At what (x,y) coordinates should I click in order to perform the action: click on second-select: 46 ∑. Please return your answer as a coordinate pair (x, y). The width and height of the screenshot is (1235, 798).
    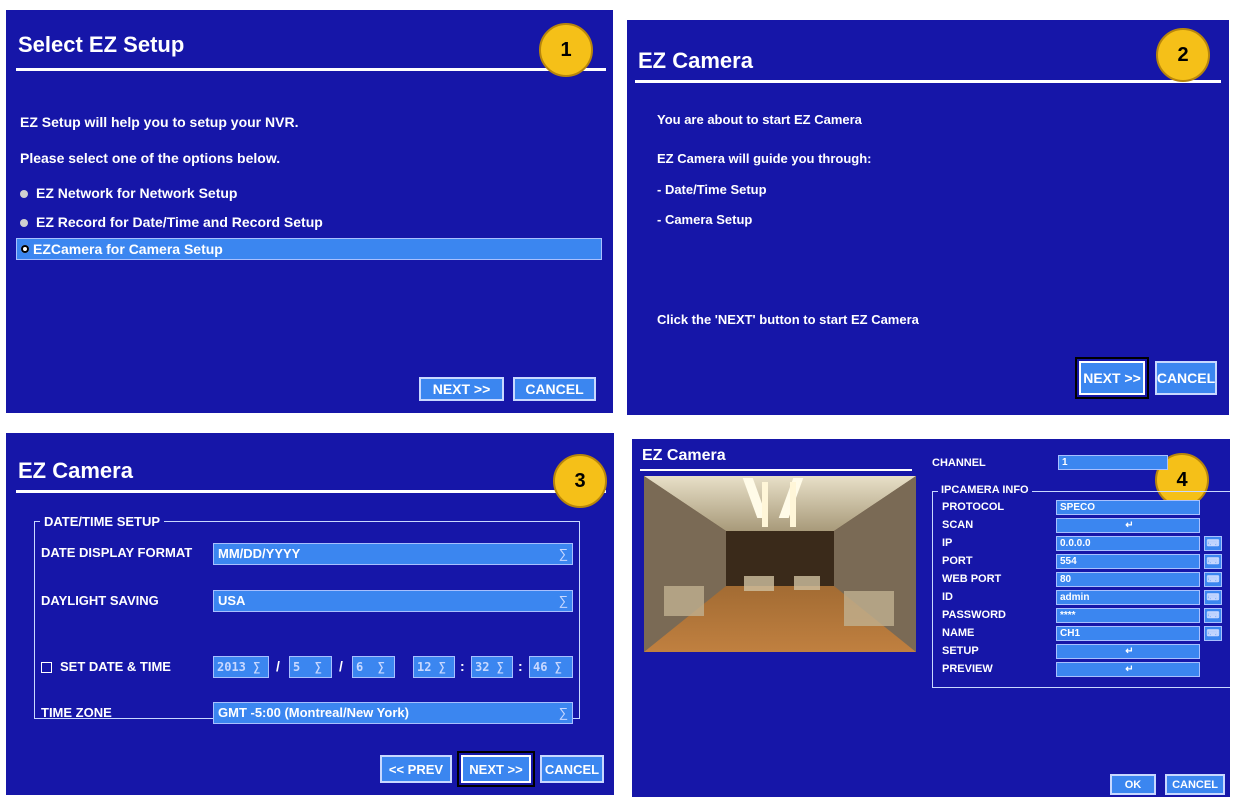
    Looking at the image, I should click on (551, 667).